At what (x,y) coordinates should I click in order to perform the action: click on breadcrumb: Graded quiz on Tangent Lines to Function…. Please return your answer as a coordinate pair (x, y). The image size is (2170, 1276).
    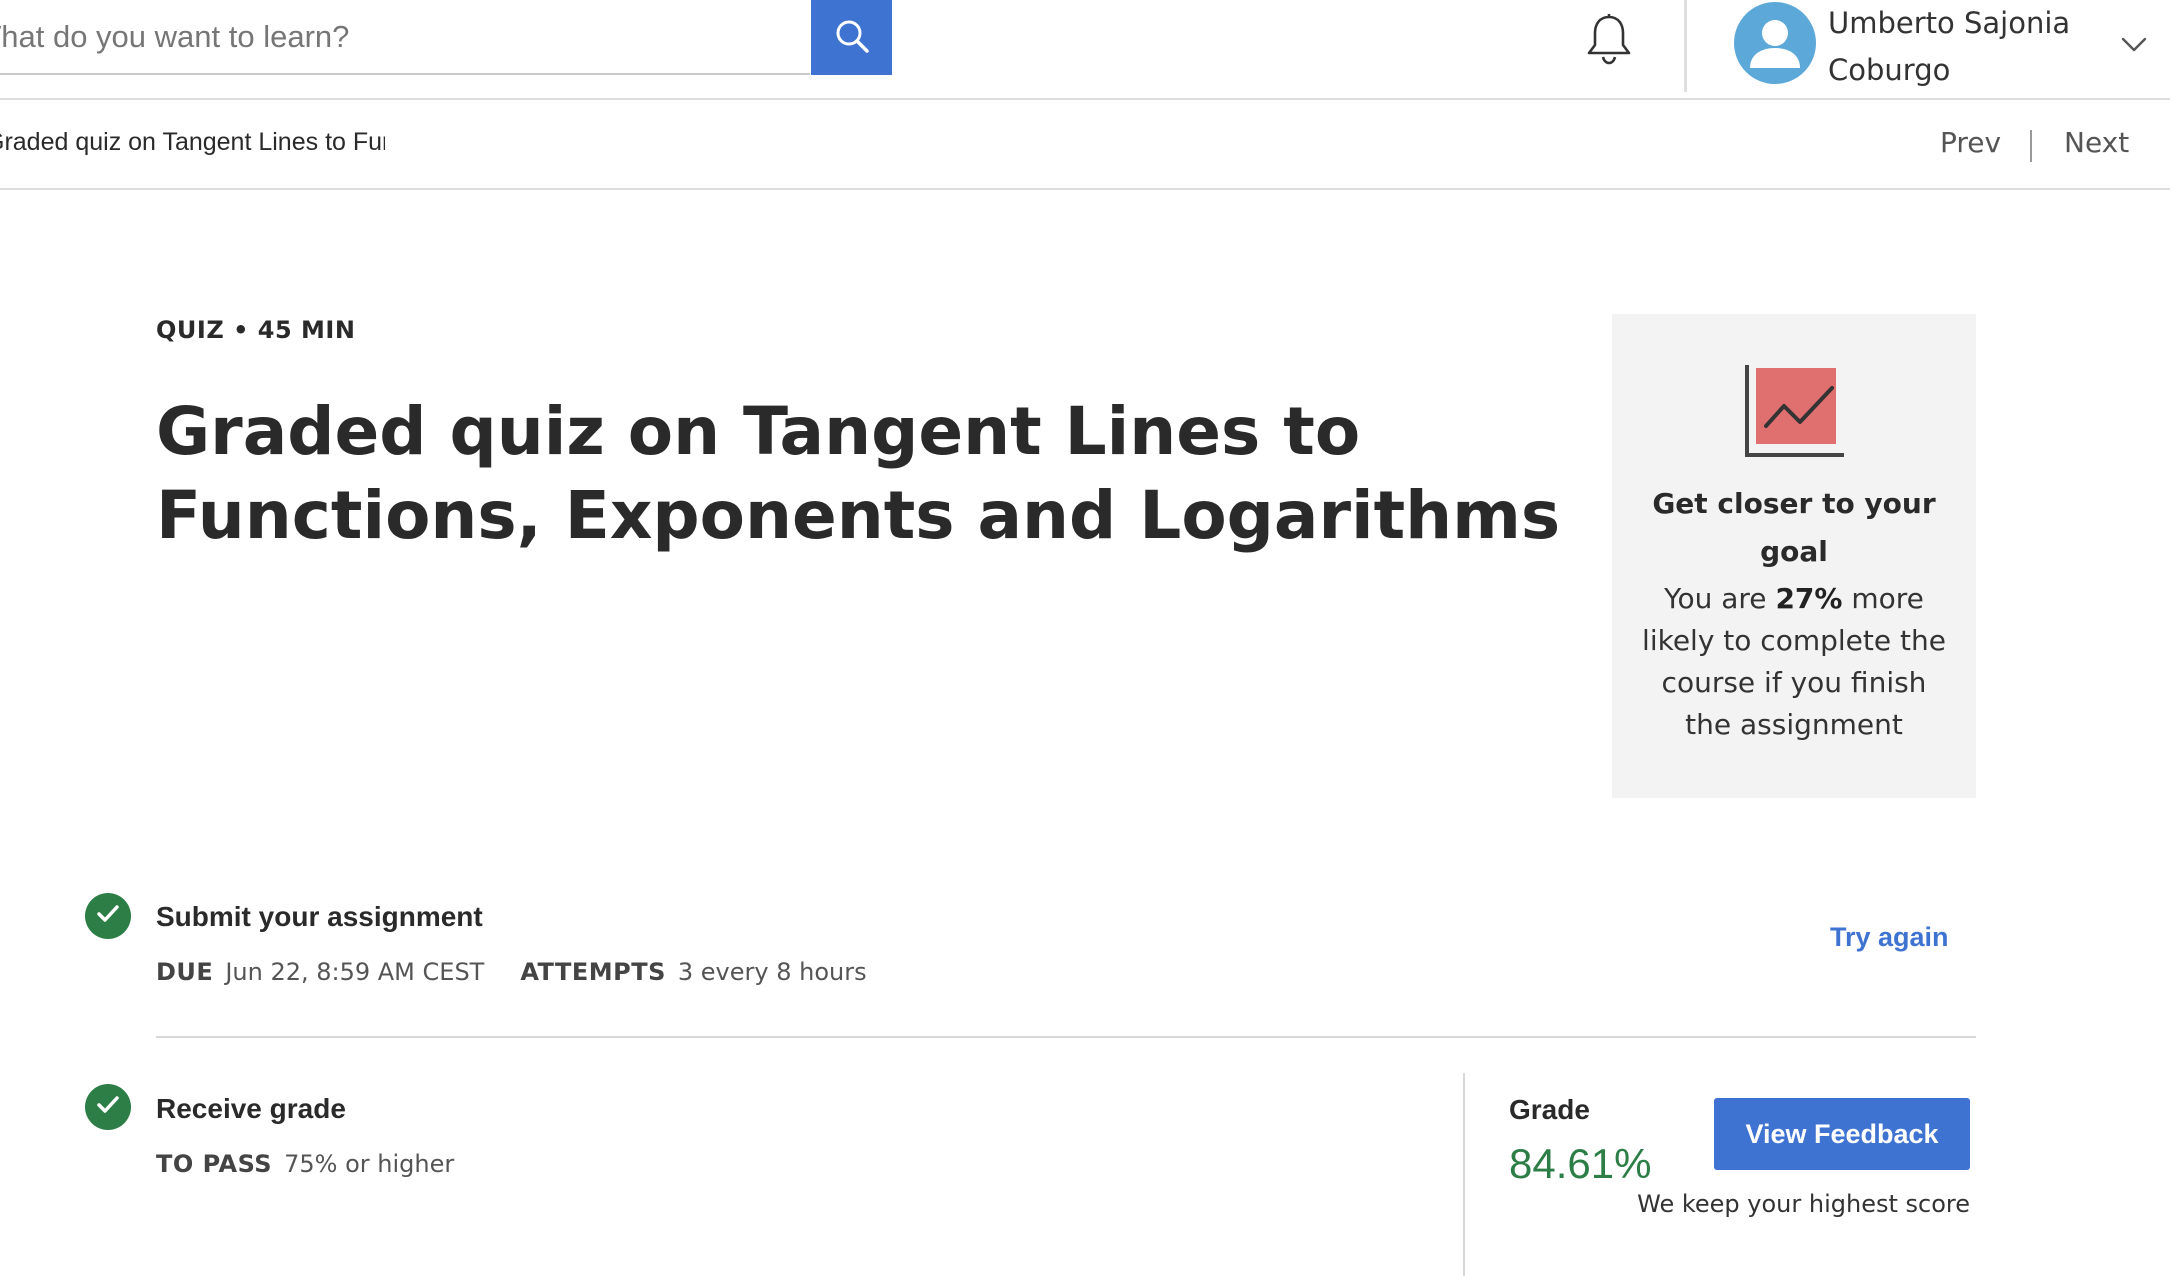
    Looking at the image, I should click on (192, 142).